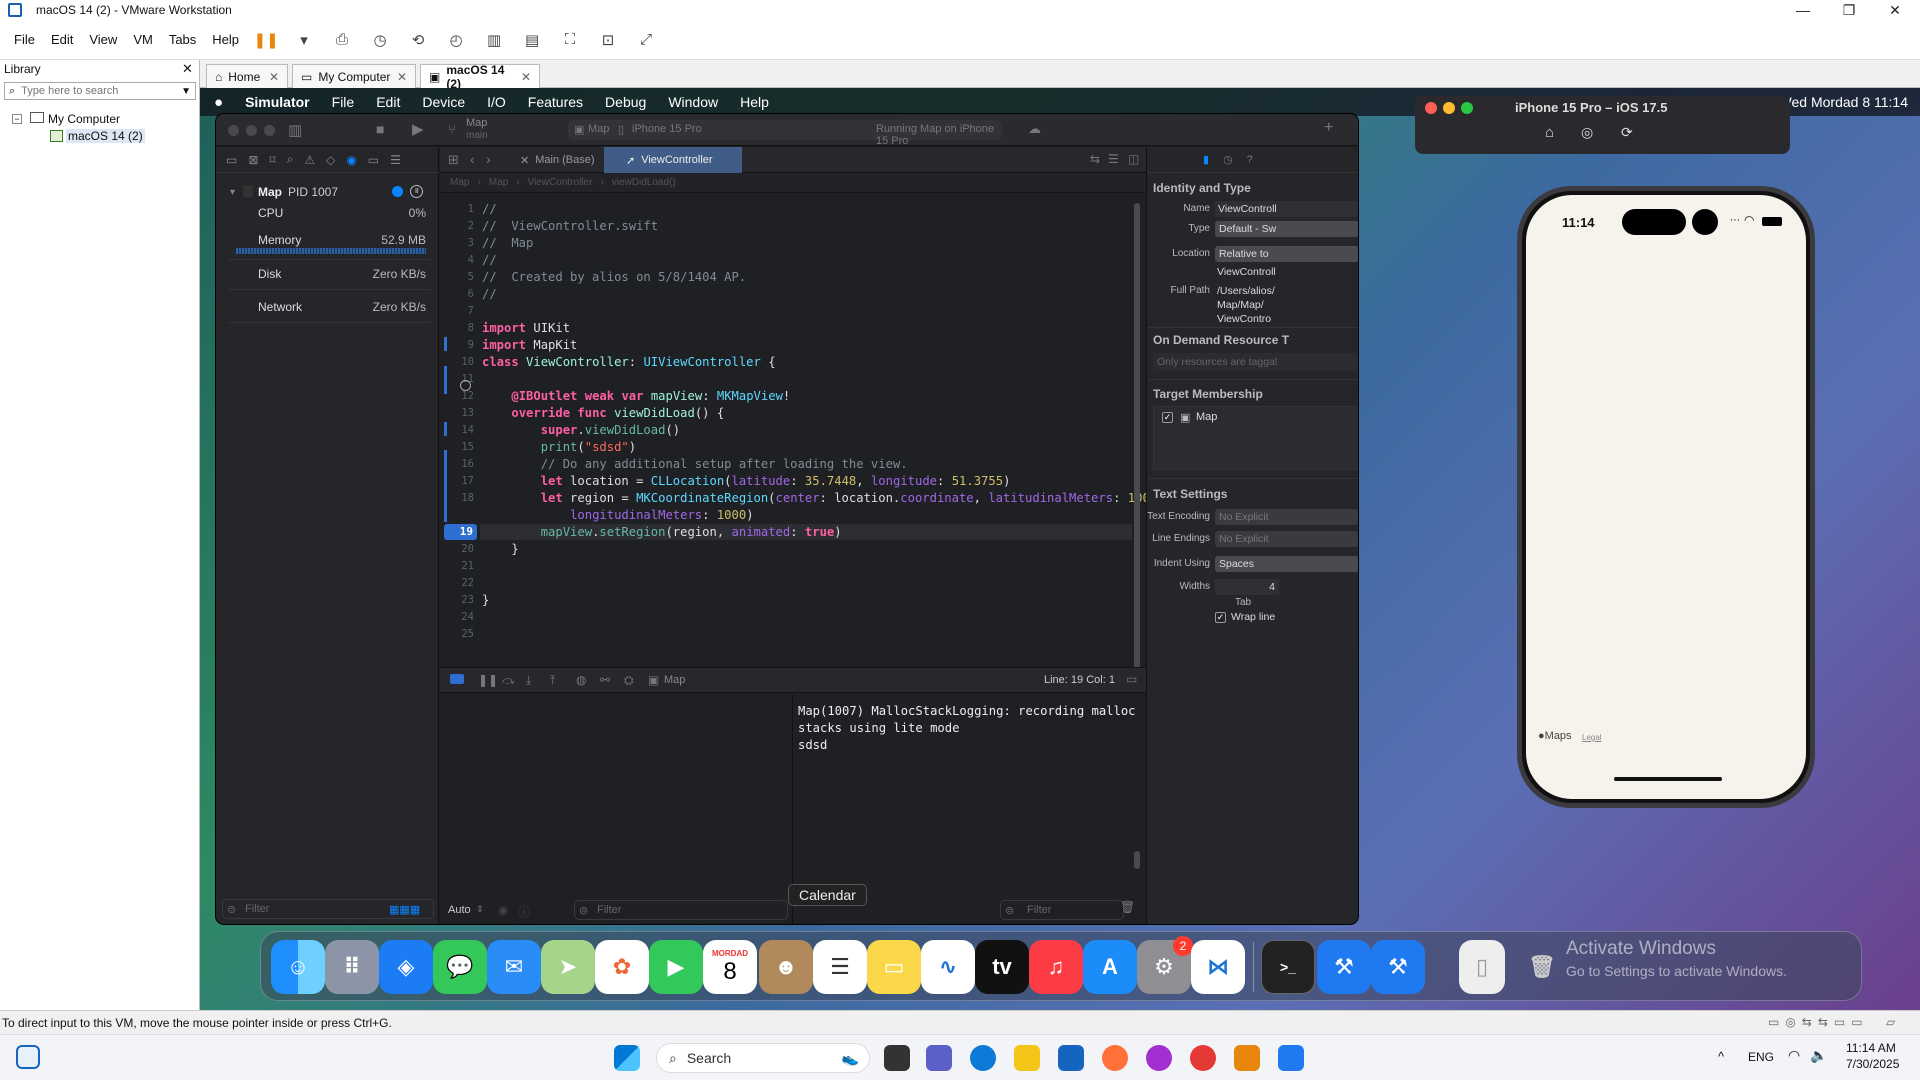  What do you see at coordinates (1220, 617) in the screenshot?
I see `wrap-checkbox: ✓` at bounding box center [1220, 617].